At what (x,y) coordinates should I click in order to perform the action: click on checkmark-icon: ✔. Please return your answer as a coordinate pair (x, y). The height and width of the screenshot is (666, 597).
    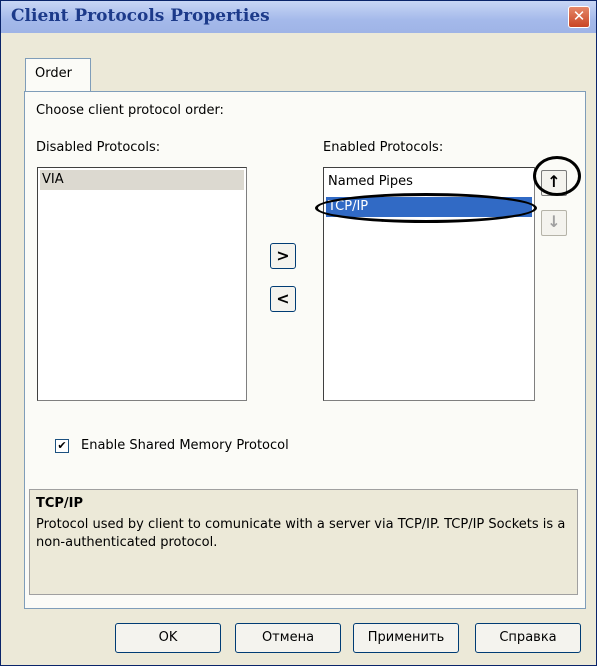
    Looking at the image, I should click on (62, 445).